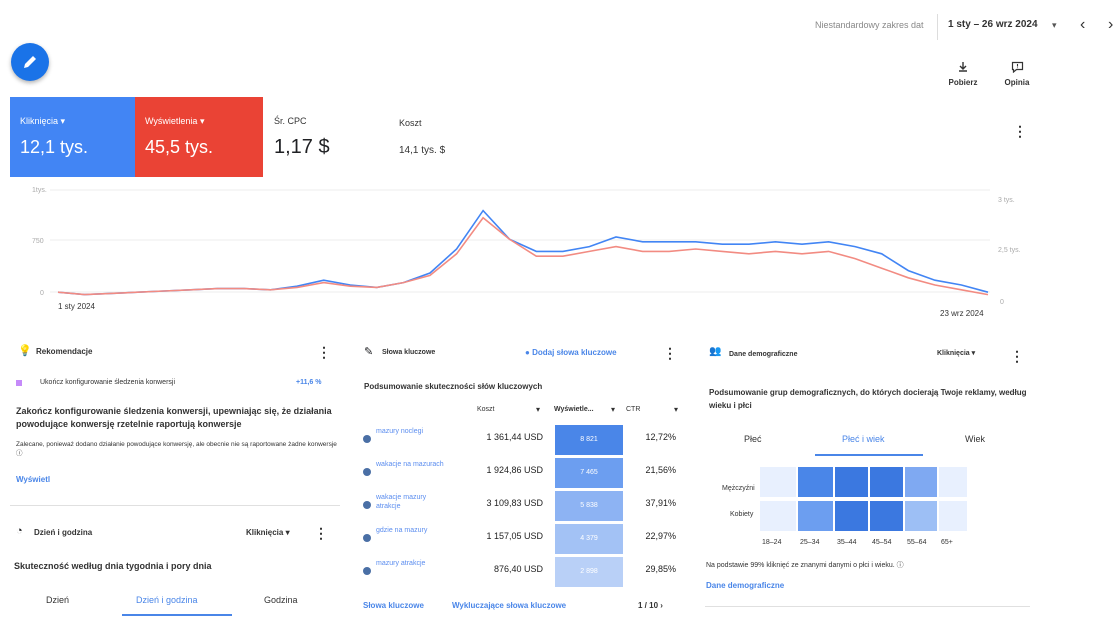  I want to click on keyword-row: mazury noclegi 1 361,44 USD 8 821 12,72%, so click(525, 440).